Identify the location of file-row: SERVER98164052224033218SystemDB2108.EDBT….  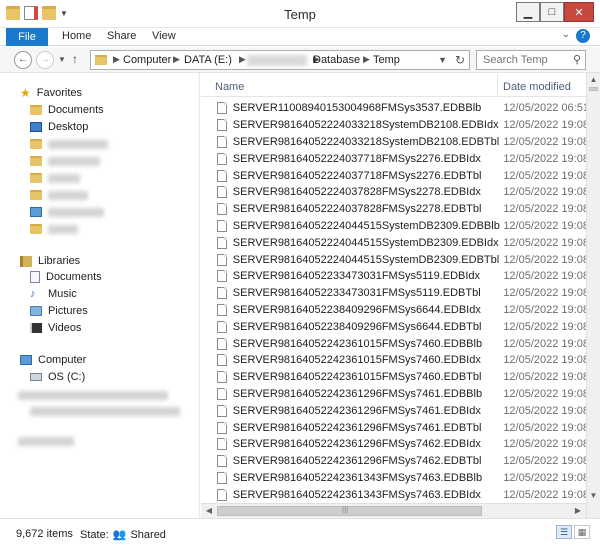
(394, 142).